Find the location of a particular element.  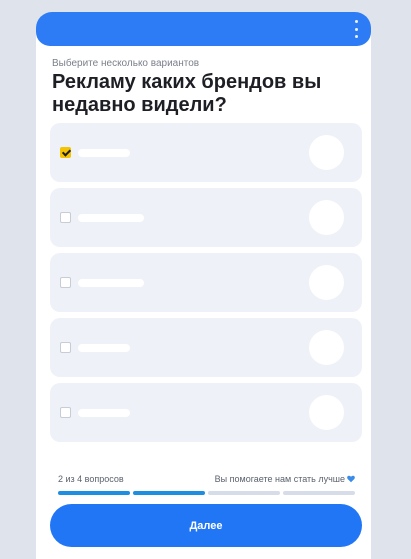

blue-heart-icon is located at coordinates (351, 479).